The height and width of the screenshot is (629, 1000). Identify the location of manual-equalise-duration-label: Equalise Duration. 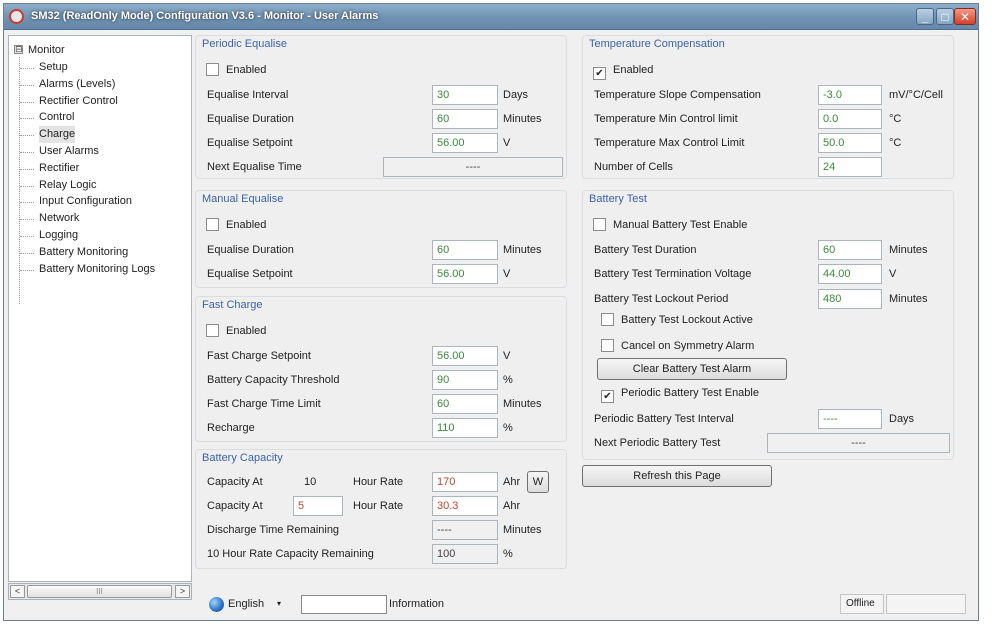
(250, 250).